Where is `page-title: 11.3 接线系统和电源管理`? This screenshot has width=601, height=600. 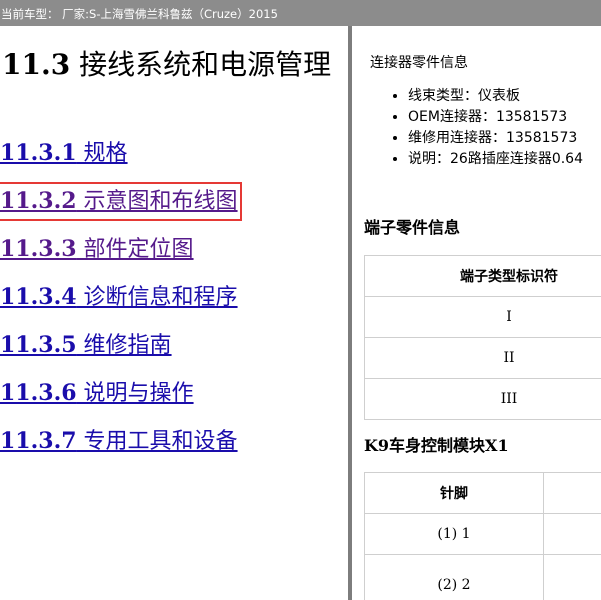
page-title: 11.3 接线系统和电源管理 is located at coordinates (172, 65).